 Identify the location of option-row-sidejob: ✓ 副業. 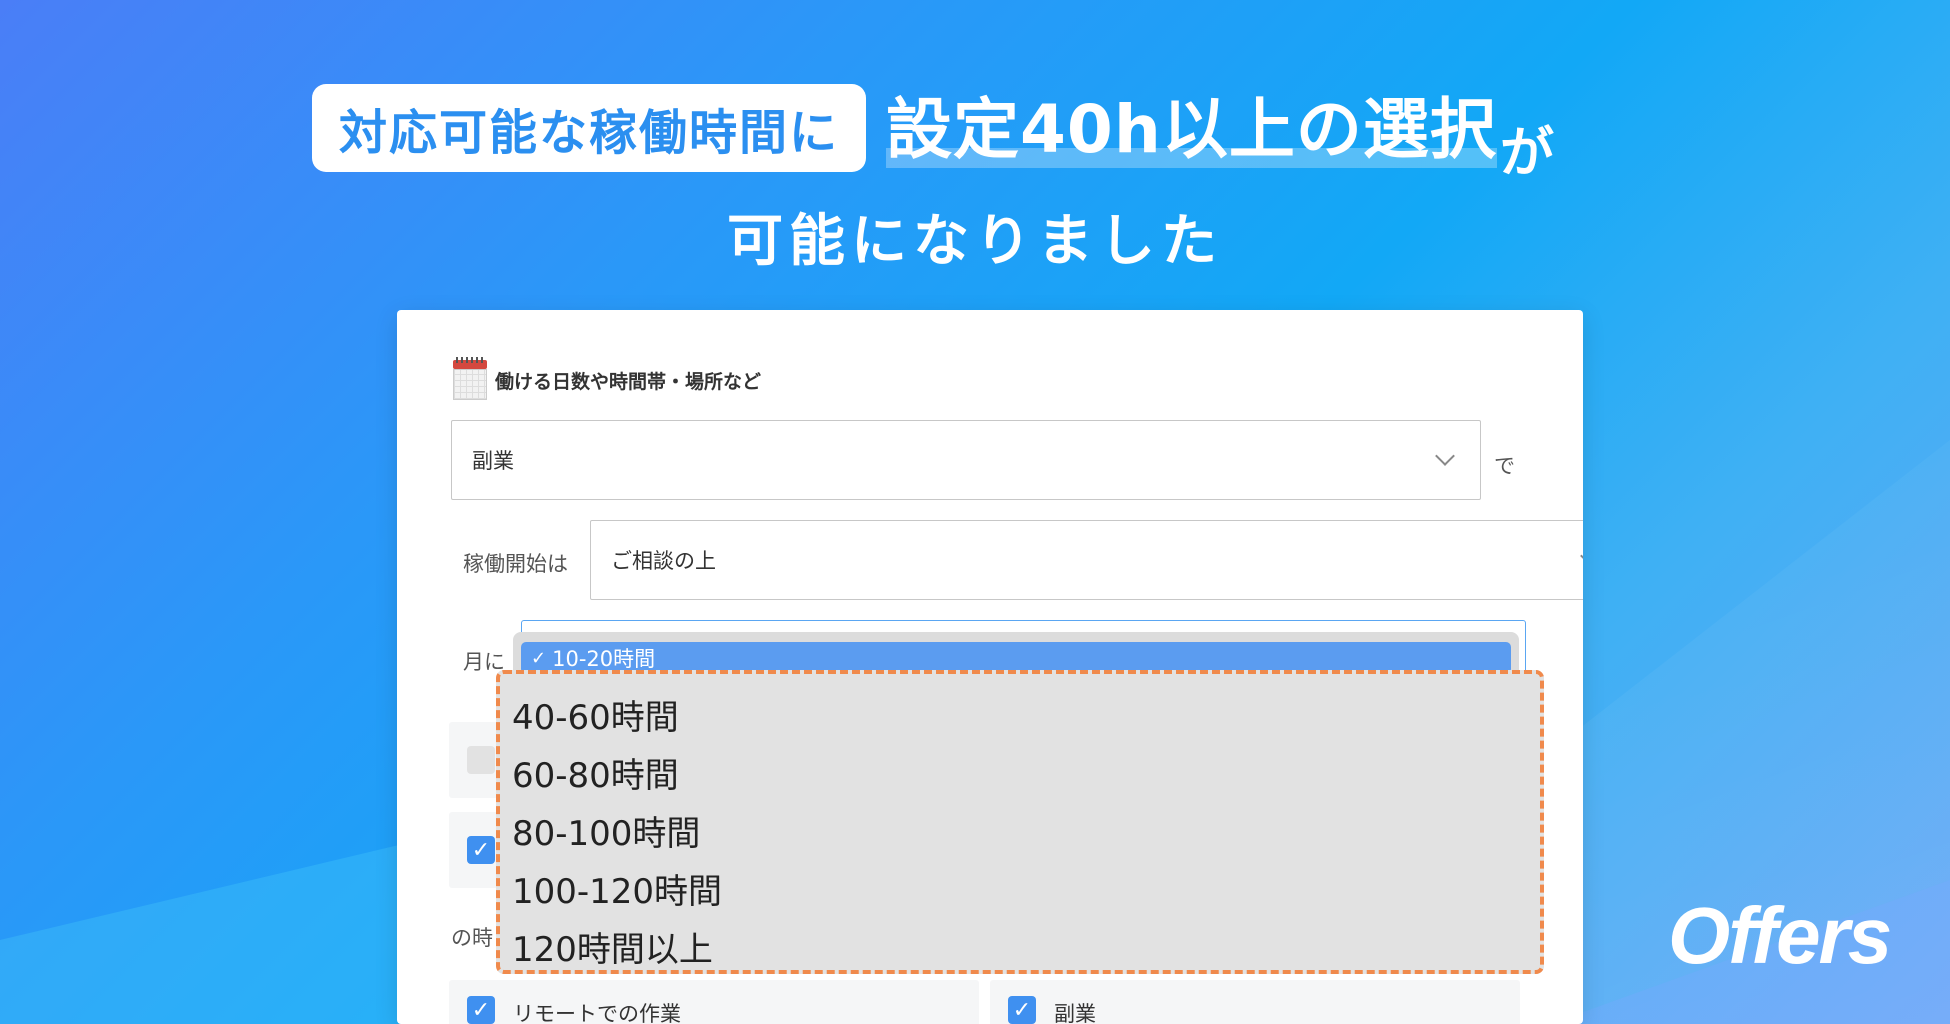
(1255, 1002).